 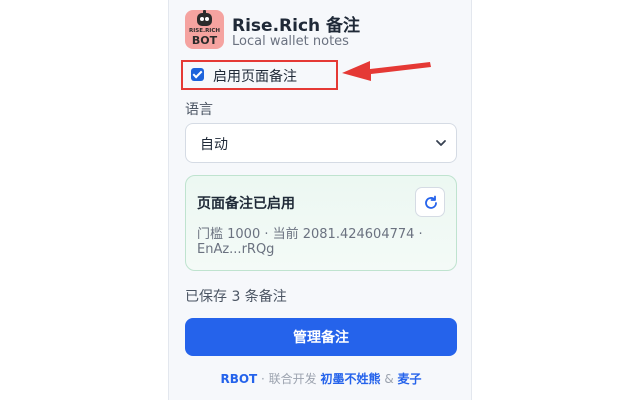 What do you see at coordinates (289, 379) in the screenshot?
I see `footer-separator: · 联合开发` at bounding box center [289, 379].